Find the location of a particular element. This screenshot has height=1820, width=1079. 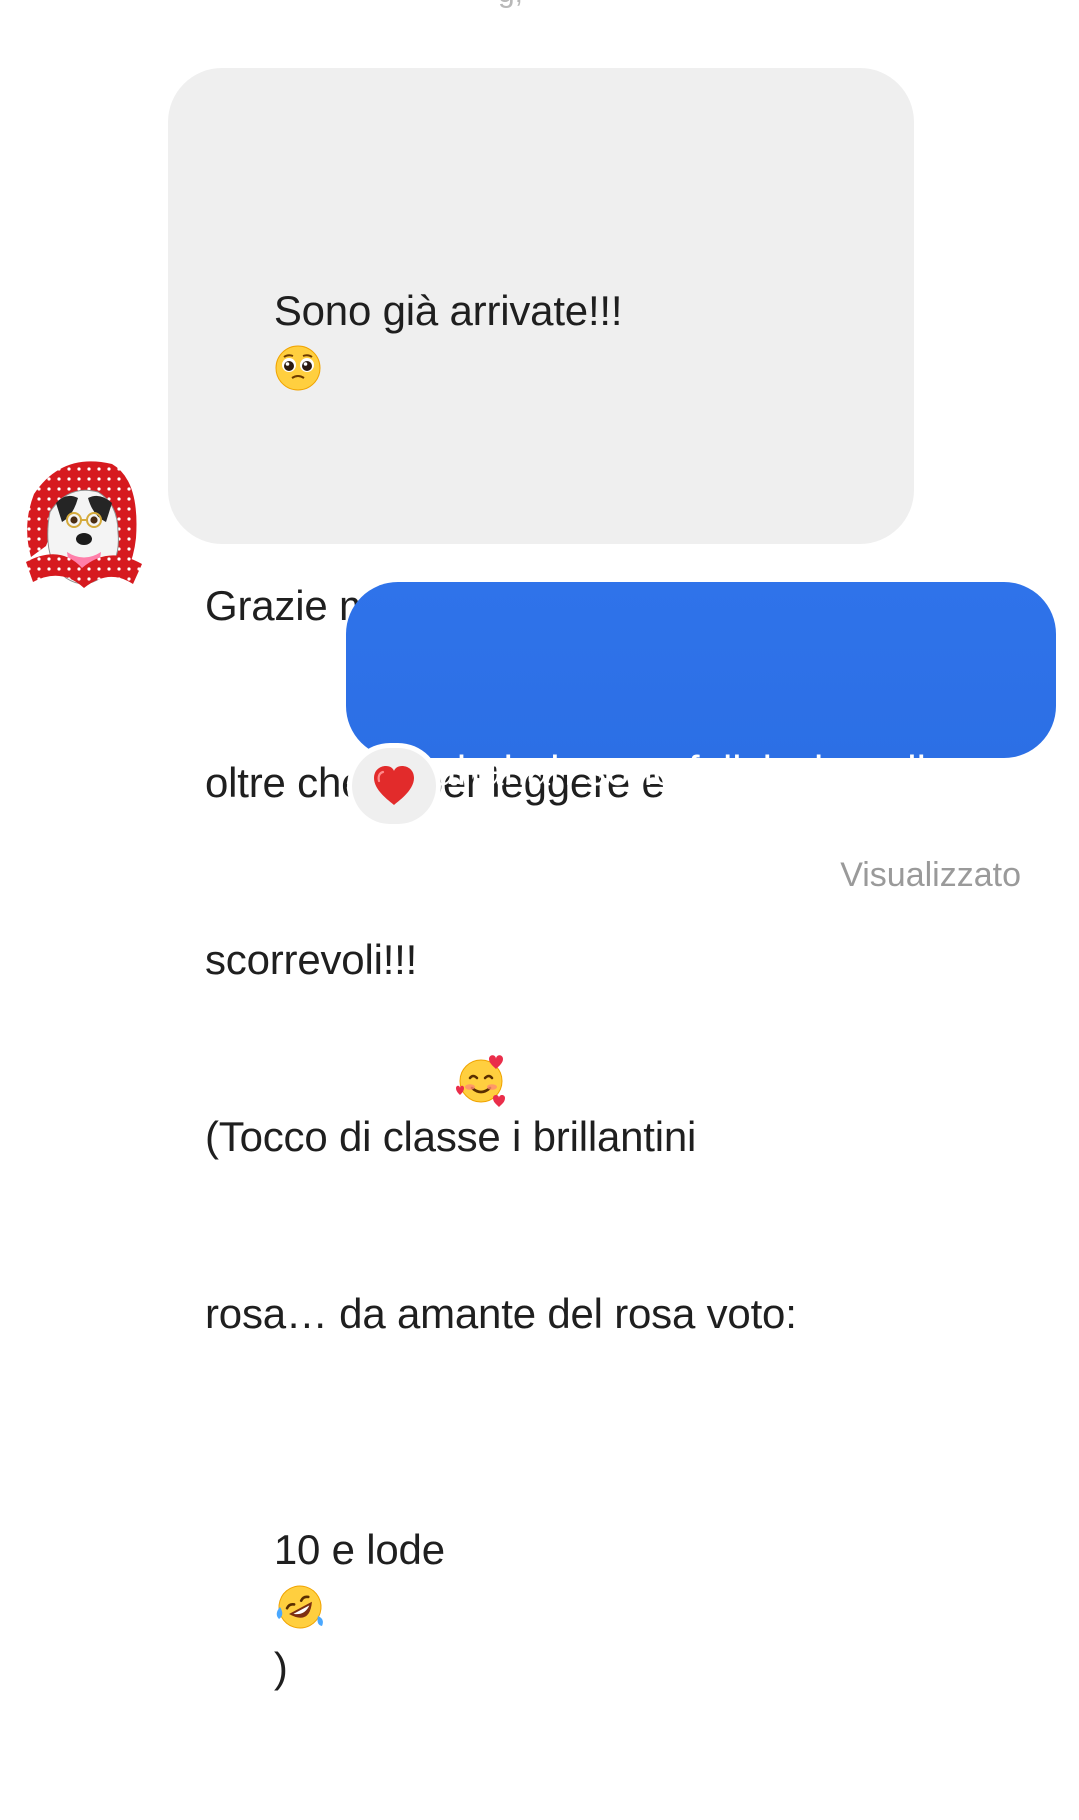

outgoing-line-2: sentirti così contenta is located at coordinates (702, 1052).